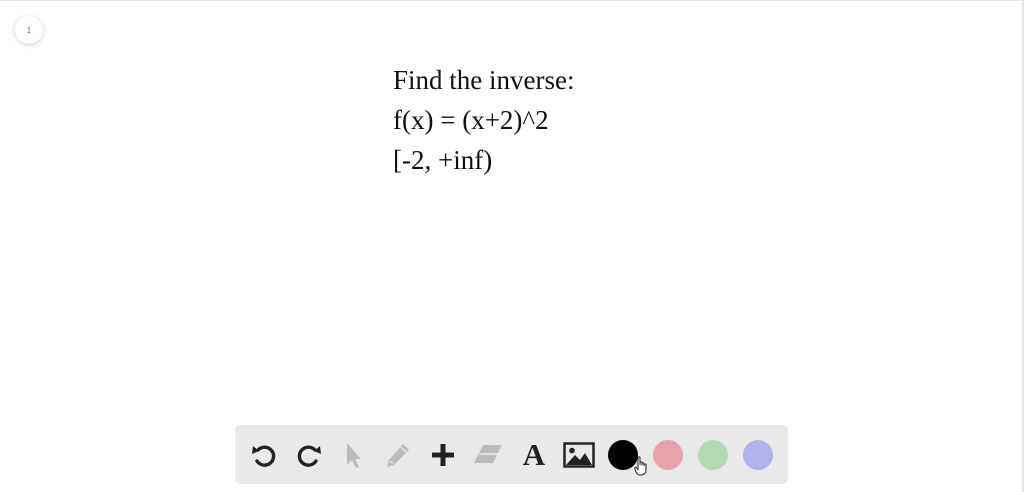  I want to click on eraser-icon, so click(488, 455).